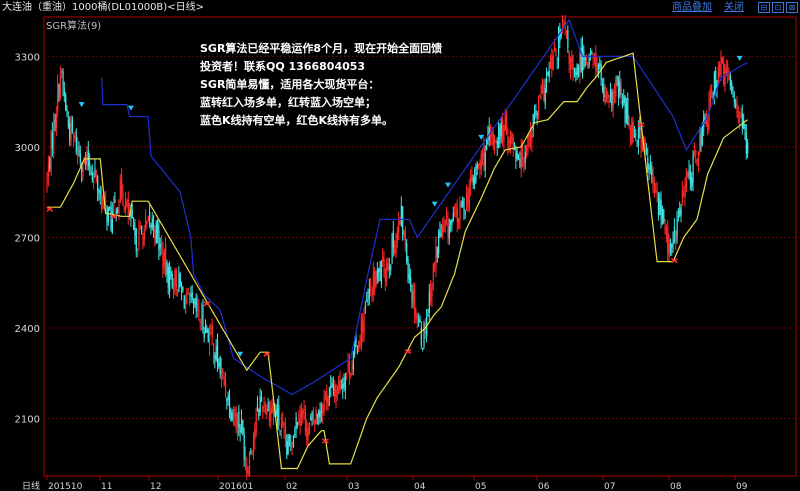 The height and width of the screenshot is (491, 800). I want to click on x-tick-label: 06, so click(544, 486).